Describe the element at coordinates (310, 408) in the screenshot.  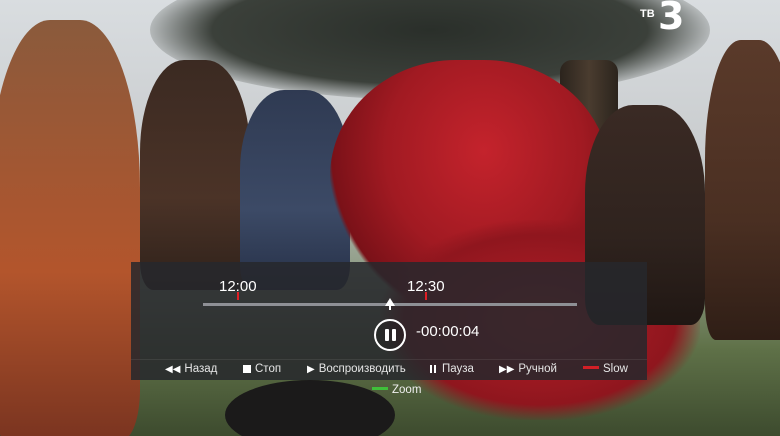
I see `figure-on-ground` at that location.